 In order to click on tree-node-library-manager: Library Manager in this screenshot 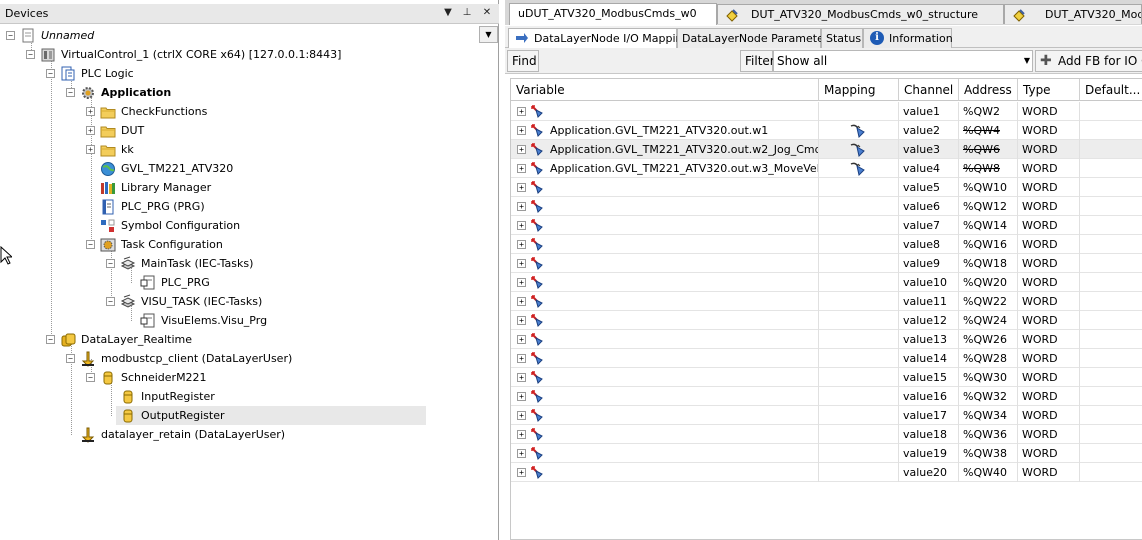, I will do `click(240, 187)`.